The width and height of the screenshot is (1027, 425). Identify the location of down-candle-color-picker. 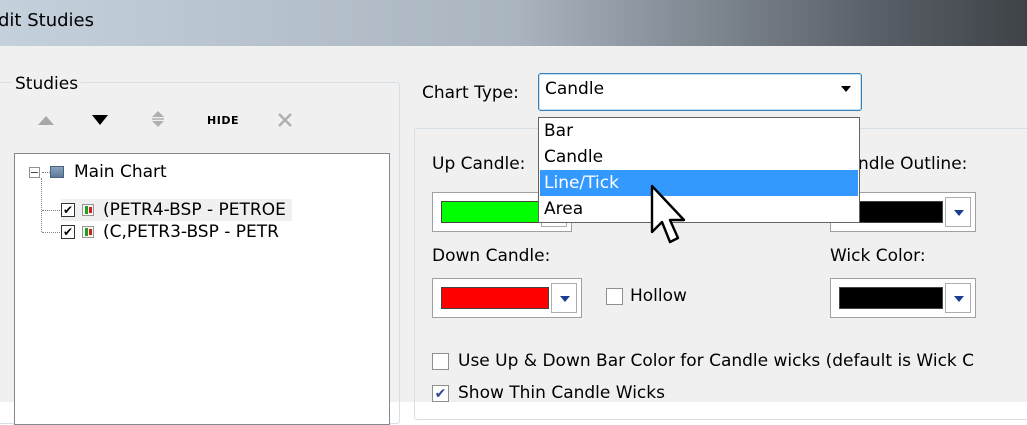
(507, 298).